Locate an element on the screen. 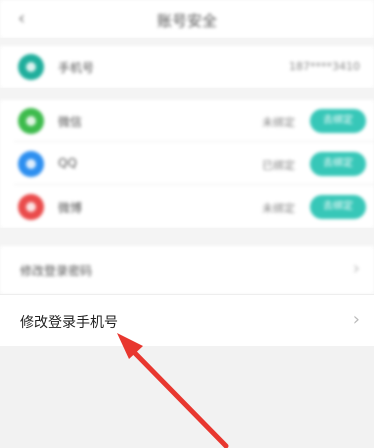  menu-item-change-password: 修改登录密码 › is located at coordinates (187, 270).